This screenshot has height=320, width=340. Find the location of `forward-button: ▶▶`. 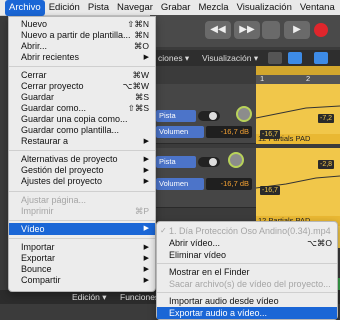

forward-button: ▶▶ is located at coordinates (247, 30).